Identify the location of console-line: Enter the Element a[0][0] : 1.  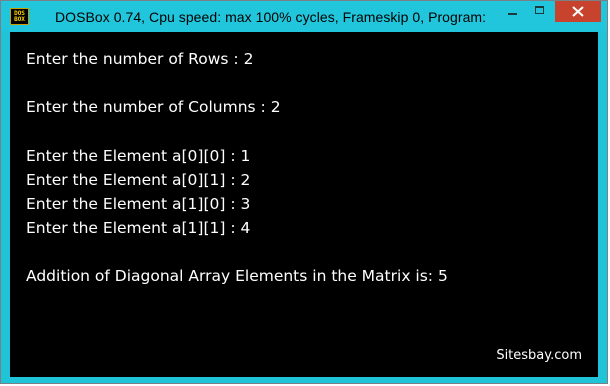
(138, 156).